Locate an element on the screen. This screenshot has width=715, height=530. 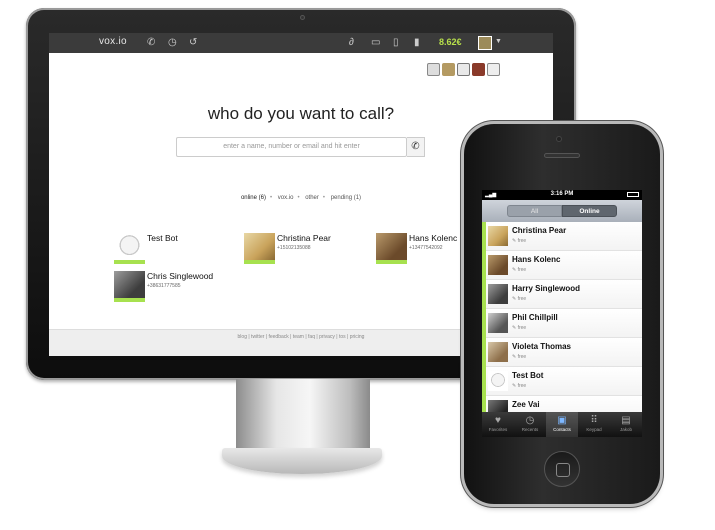
list-item: Test Bot ✎ free is located at coordinates (562, 381).